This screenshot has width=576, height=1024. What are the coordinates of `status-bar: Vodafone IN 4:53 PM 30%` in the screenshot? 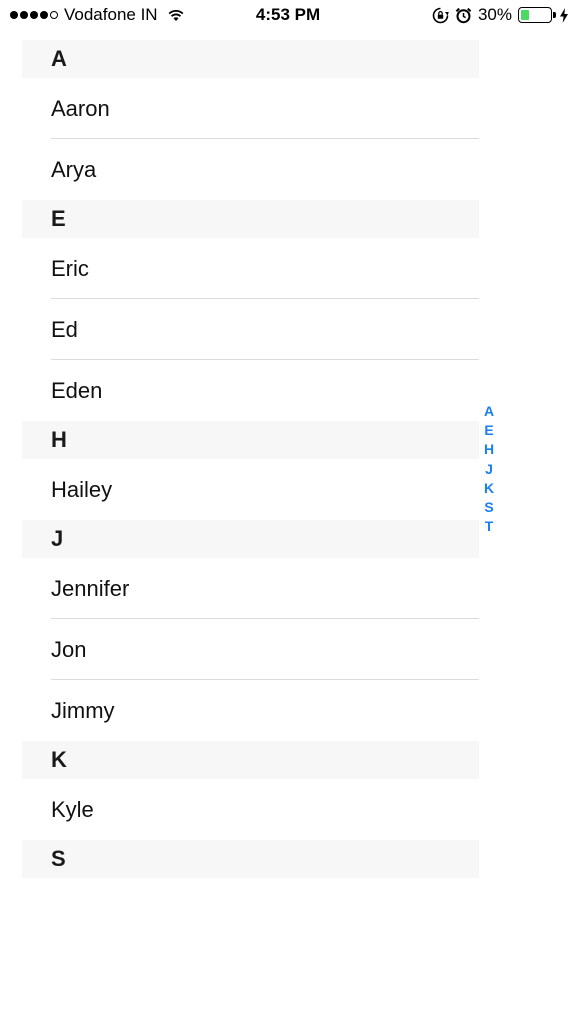 It's located at (288, 15).